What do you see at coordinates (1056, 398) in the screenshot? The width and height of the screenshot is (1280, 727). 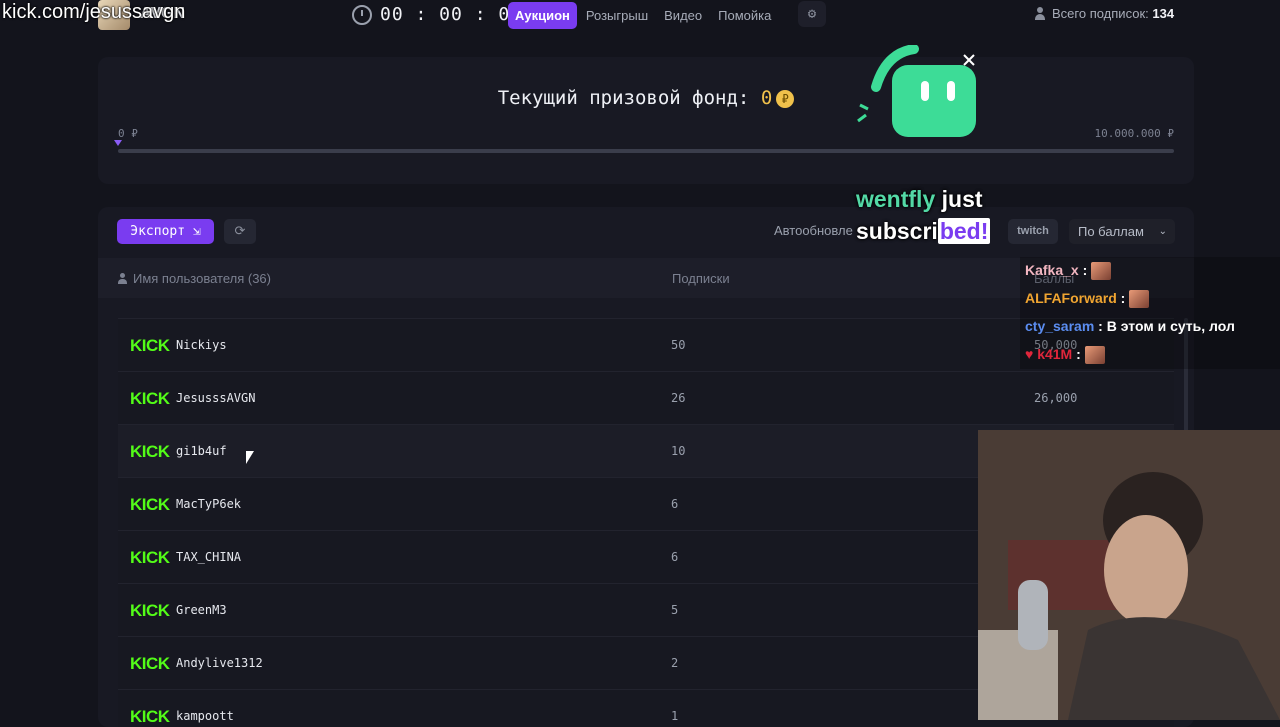 I see `points: 26,000` at bounding box center [1056, 398].